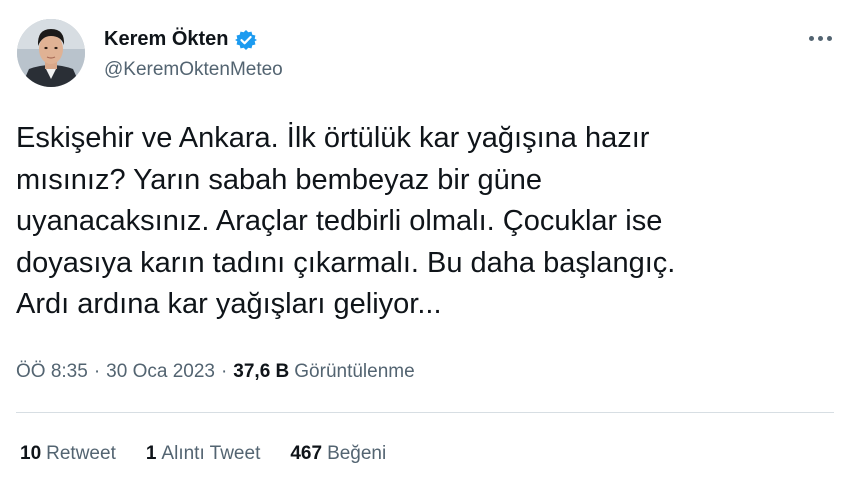 This screenshot has width=850, height=480. What do you see at coordinates (261, 371) in the screenshot?
I see `views-count: 37,6 B` at bounding box center [261, 371].